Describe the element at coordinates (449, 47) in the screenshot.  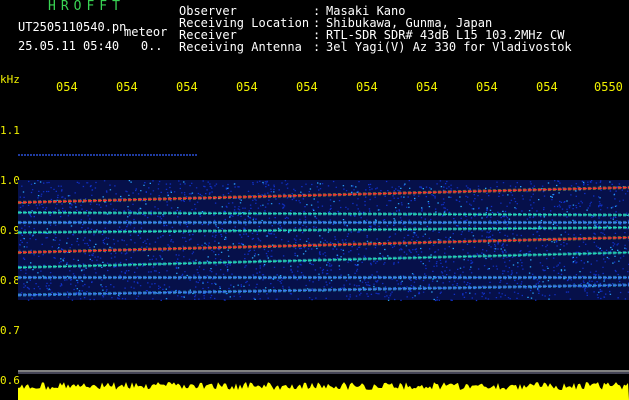
I see `antenna-value: 3el Yagi(V) Az 330 for Vladivostok` at that location.